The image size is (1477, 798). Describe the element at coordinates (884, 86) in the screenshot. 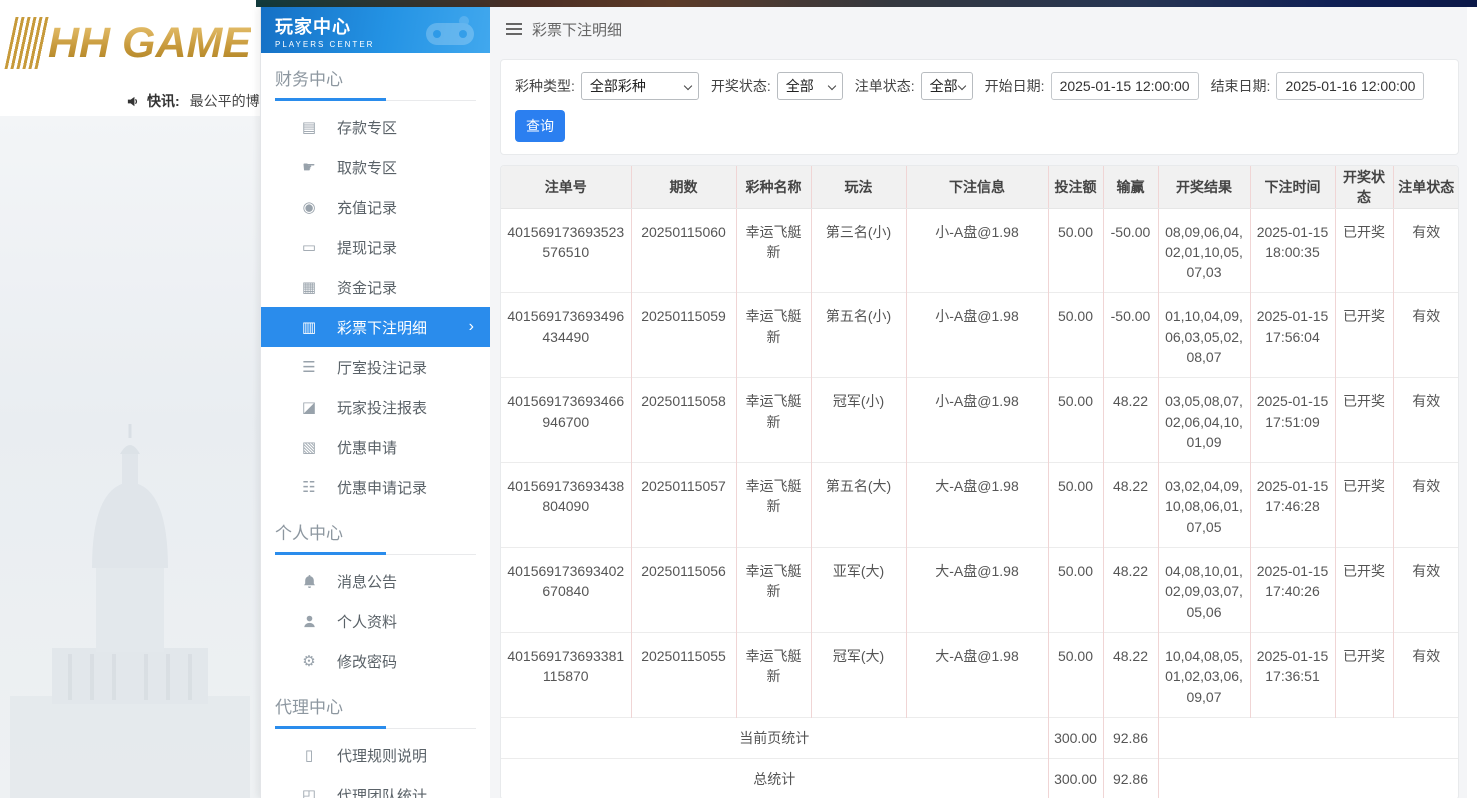

I see `order-status-label: 注单状态:` at that location.